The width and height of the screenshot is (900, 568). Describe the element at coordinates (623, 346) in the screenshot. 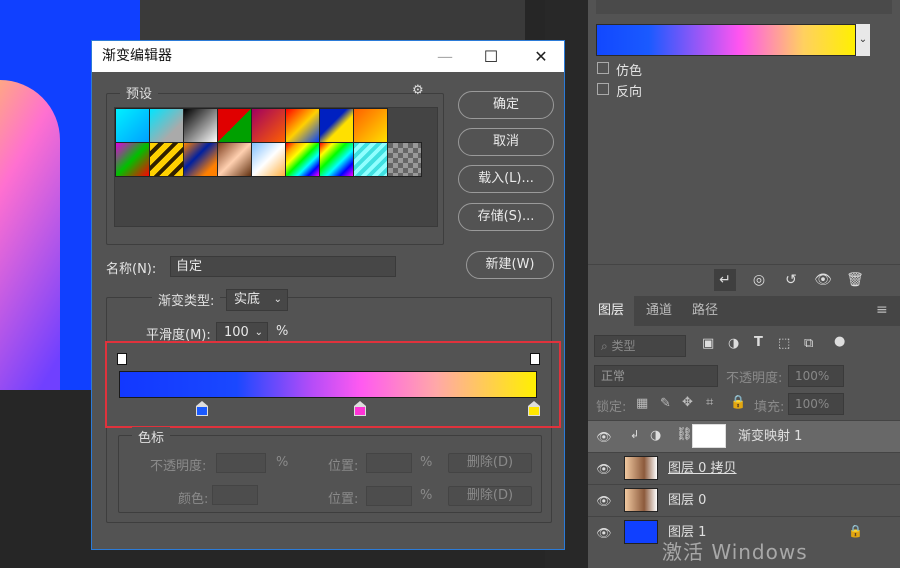

I see `filter-kind-label: 类型` at that location.